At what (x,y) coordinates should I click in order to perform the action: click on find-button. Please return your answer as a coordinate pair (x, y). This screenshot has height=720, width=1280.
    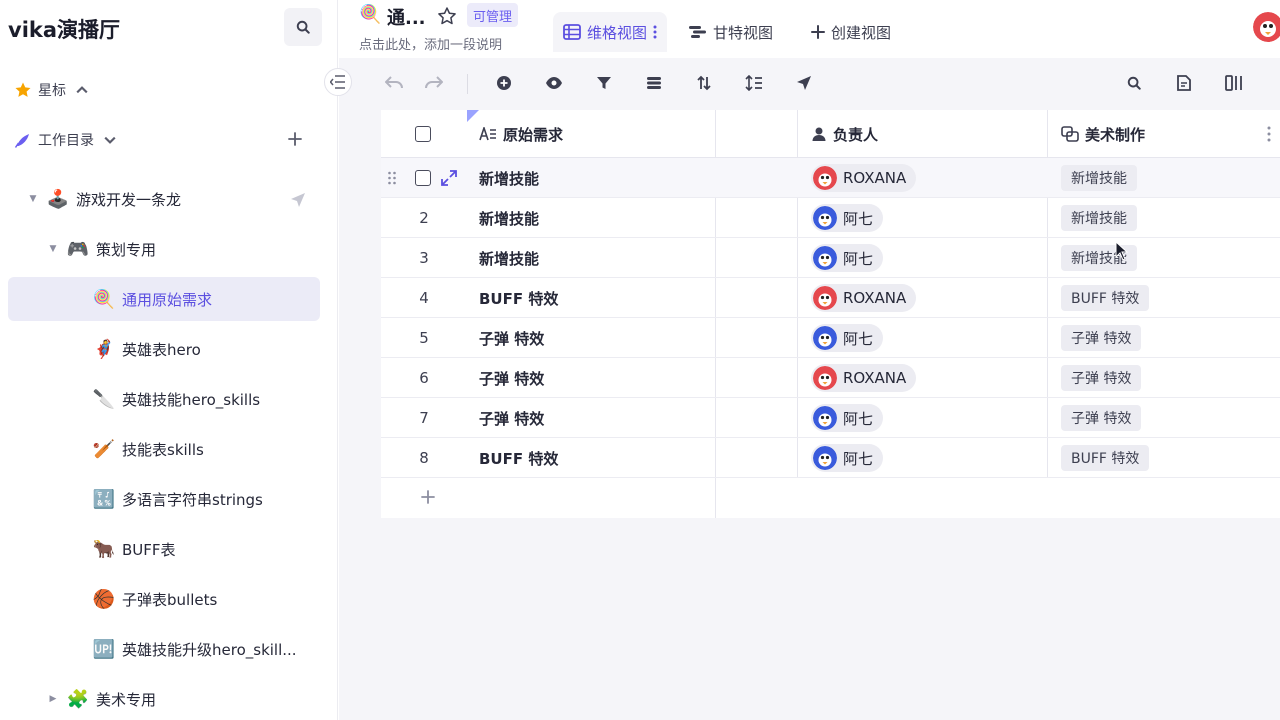
    Looking at the image, I should click on (1134, 83).